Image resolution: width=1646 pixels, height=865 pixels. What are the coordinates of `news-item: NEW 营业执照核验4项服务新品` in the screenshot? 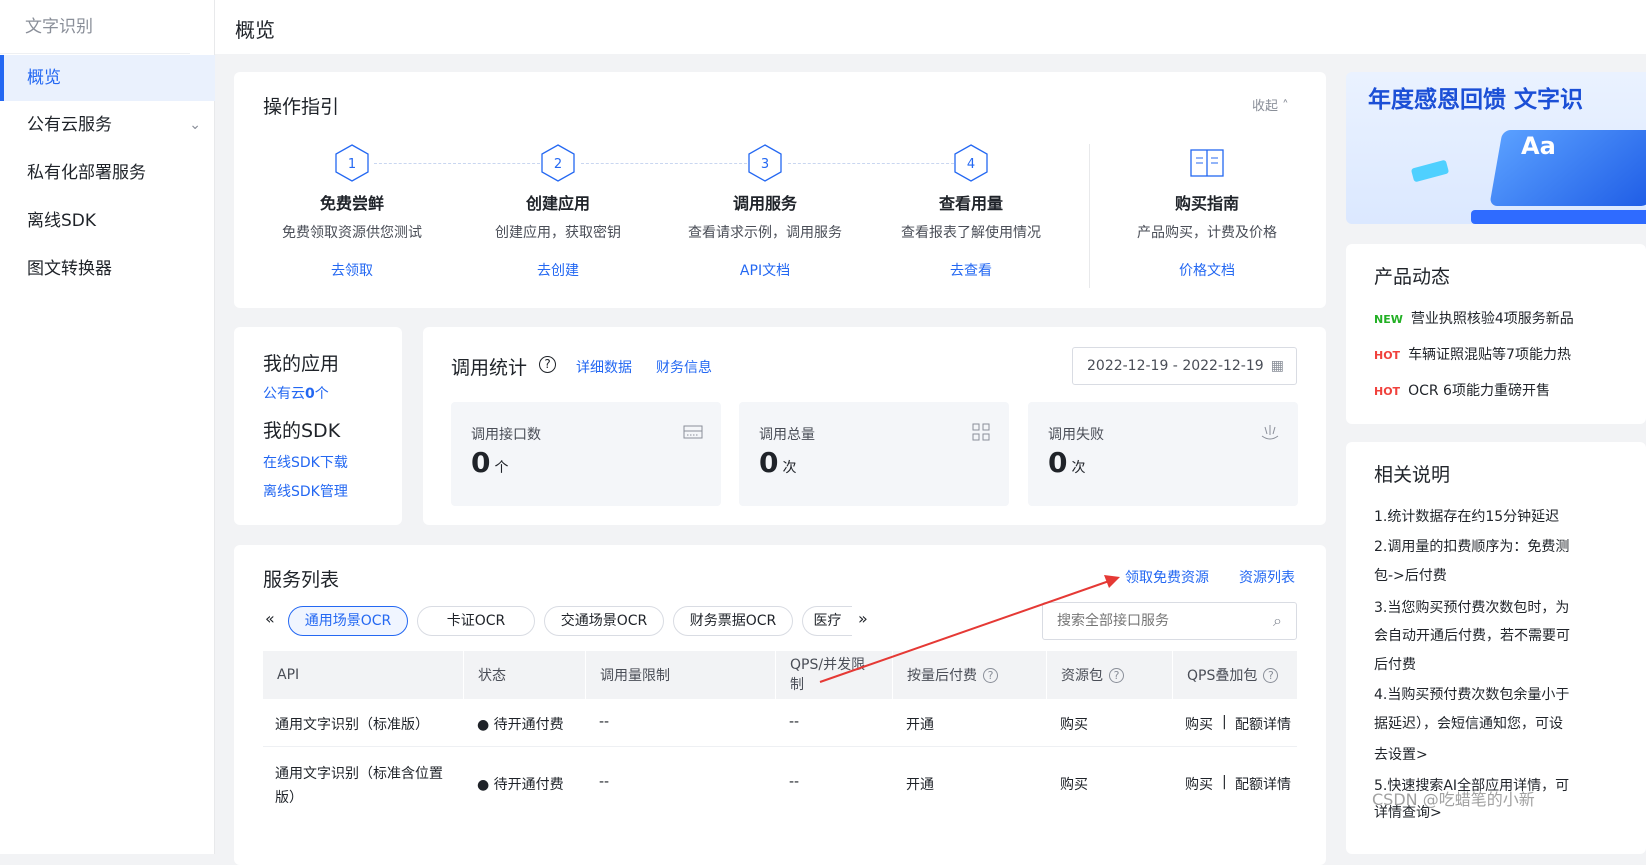 It's located at (1474, 318).